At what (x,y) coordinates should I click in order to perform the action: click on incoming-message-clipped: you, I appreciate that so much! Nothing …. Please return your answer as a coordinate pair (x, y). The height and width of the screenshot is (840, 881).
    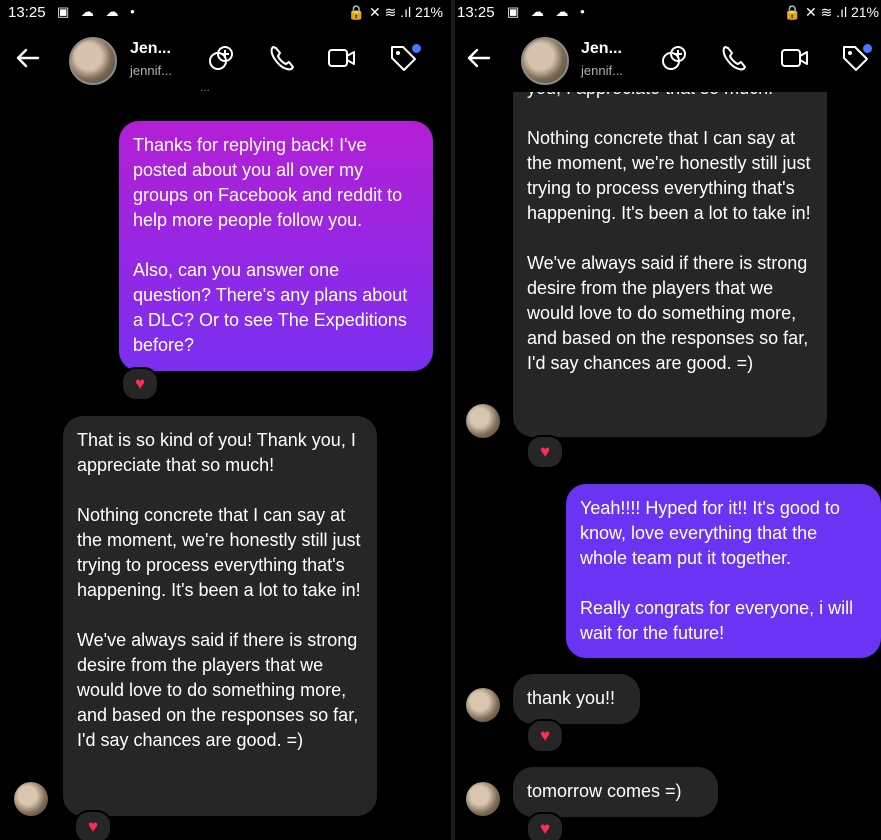
    Looking at the image, I should click on (670, 264).